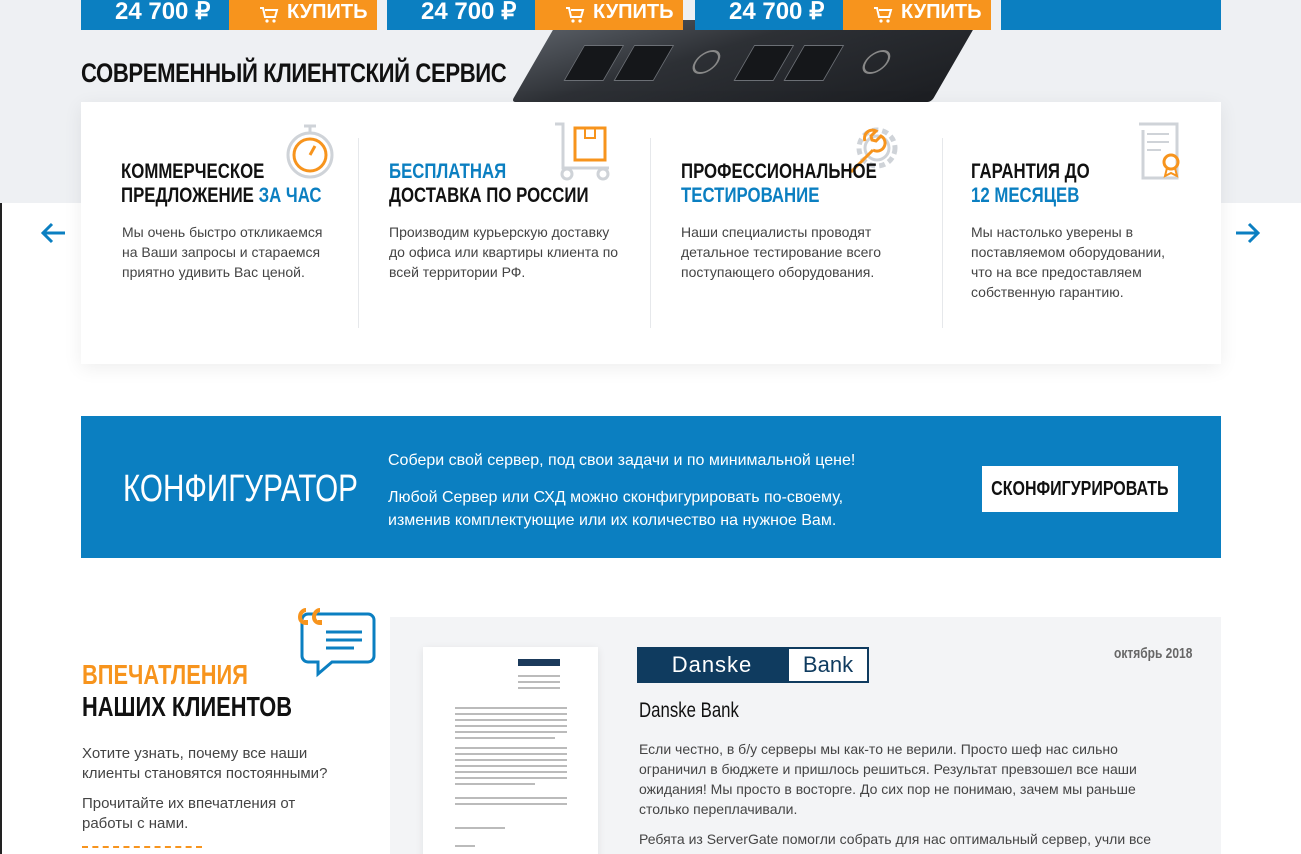 The width and height of the screenshot is (1301, 854). I want to click on reviews-more-link, so click(142, 850).